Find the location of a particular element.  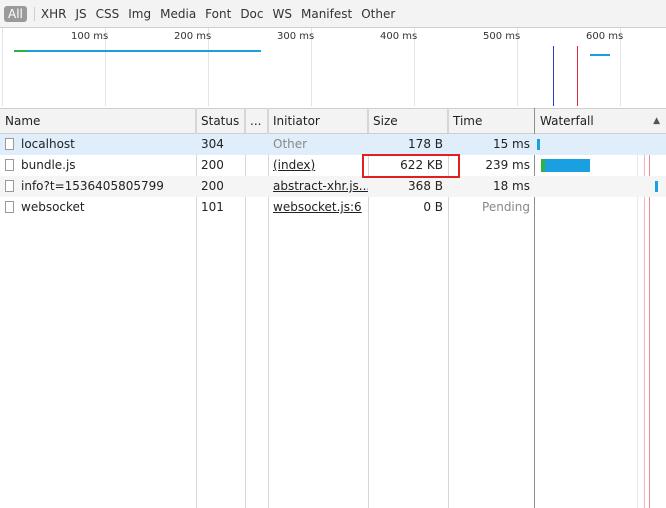

filter-img: Img is located at coordinates (139, 14).